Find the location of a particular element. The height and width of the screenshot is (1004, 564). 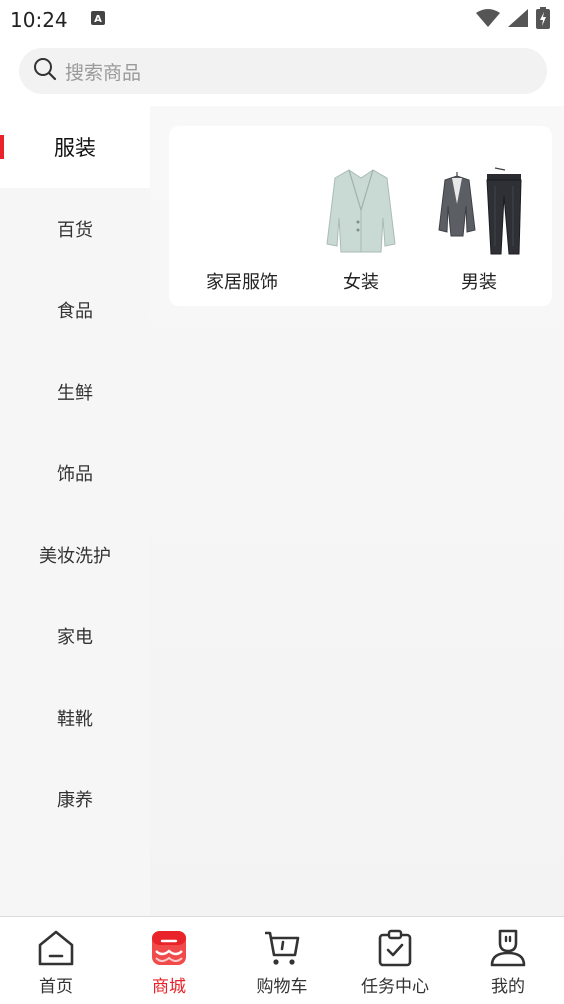

nav-store: 商城 is located at coordinates (169, 960).